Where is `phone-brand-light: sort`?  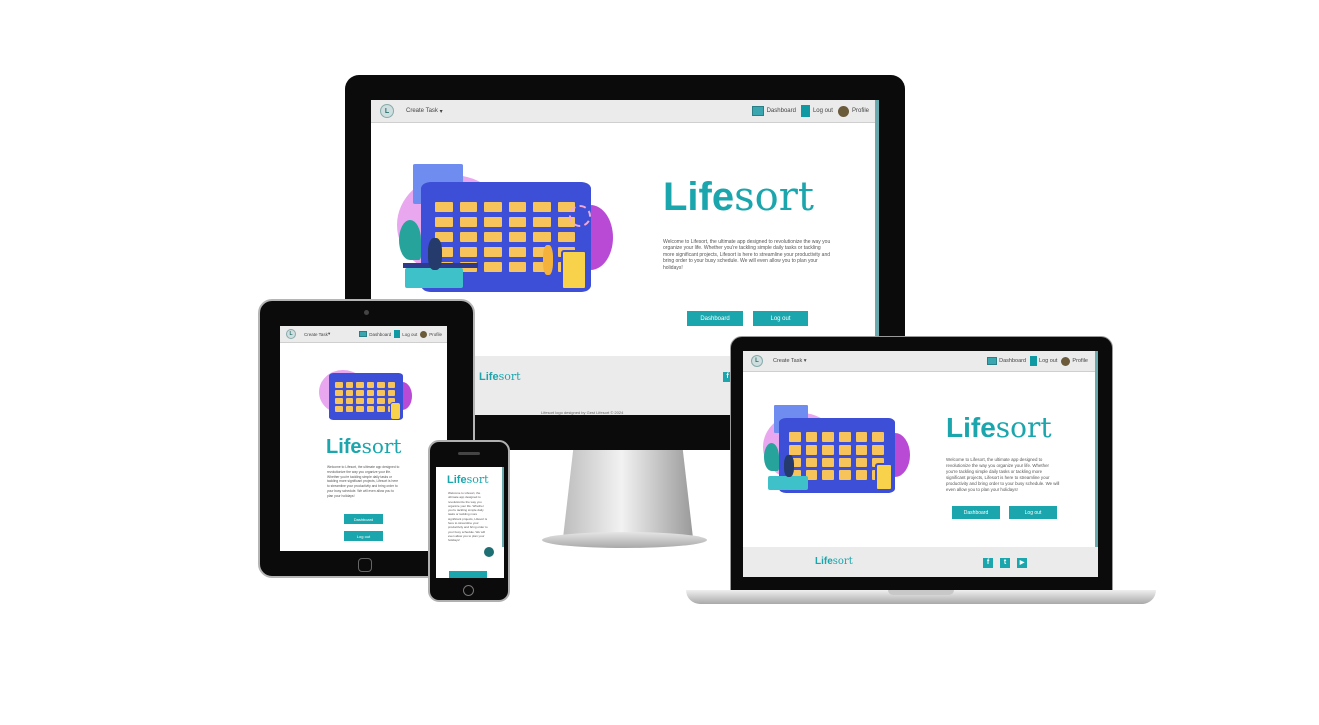
phone-brand-light: sort is located at coordinates (477, 479).